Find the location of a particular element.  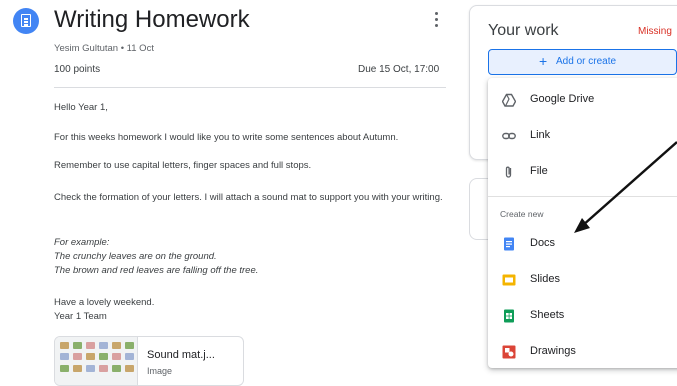

menu-item-label: Sheets is located at coordinates (547, 315).